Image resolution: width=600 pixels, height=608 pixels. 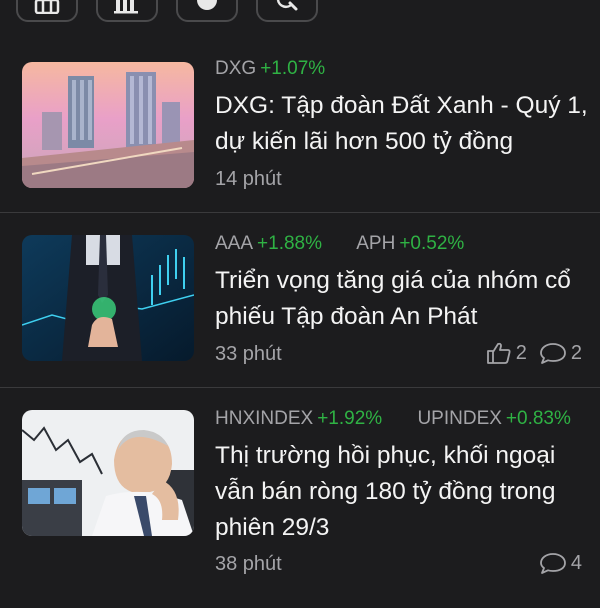 I want to click on comment-count: 4, so click(x=576, y=562).